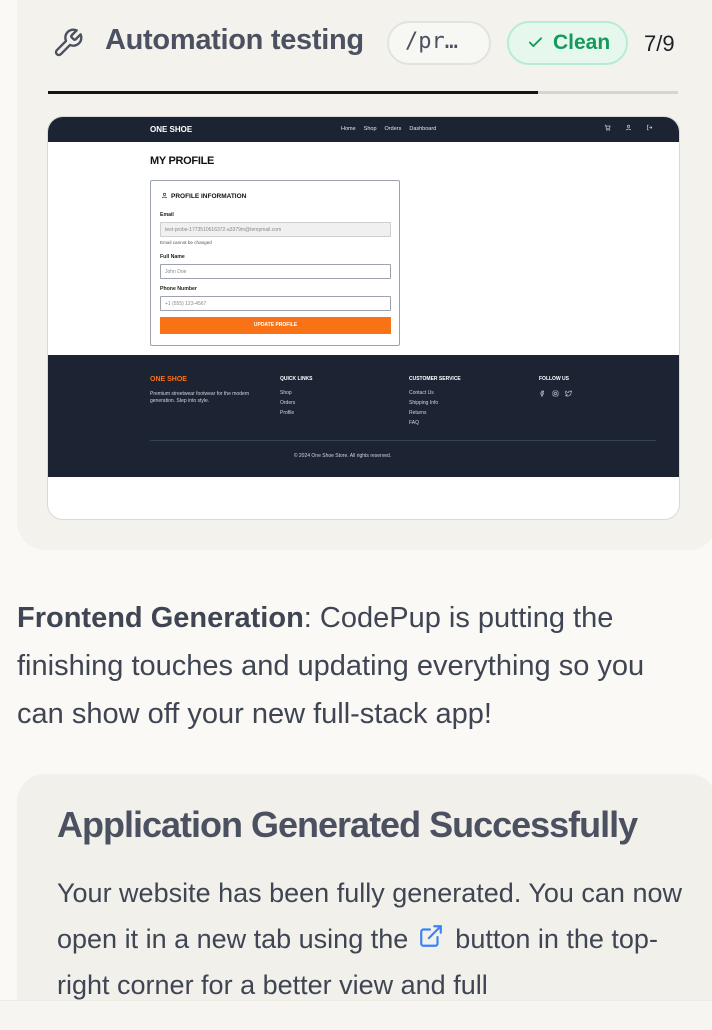 This screenshot has height=1030, width=712. I want to click on footer-link-orders: Orders, so click(296, 403).